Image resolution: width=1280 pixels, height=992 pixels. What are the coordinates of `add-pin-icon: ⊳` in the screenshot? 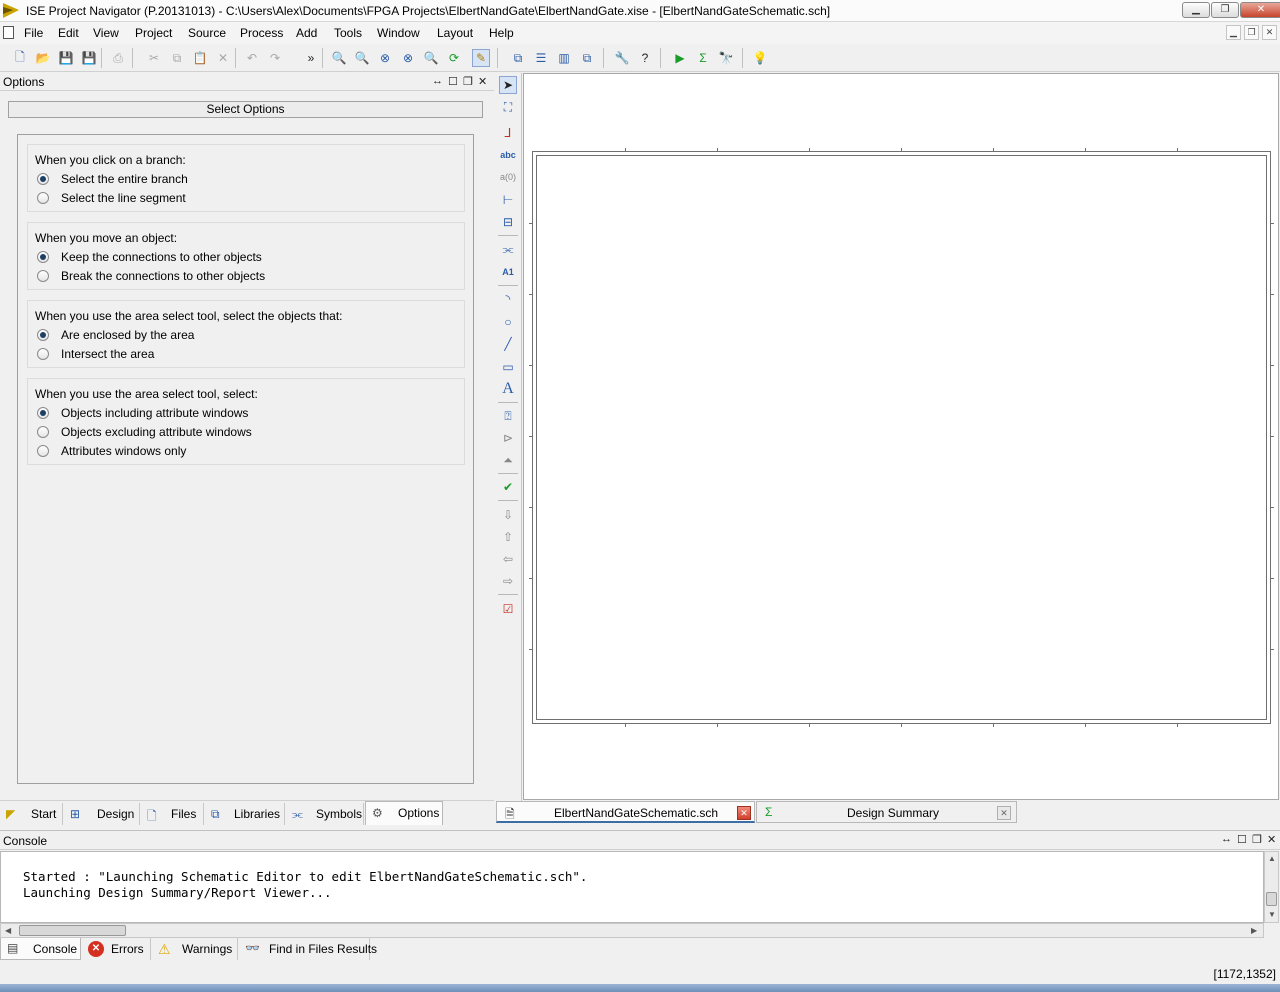 It's located at (508, 438).